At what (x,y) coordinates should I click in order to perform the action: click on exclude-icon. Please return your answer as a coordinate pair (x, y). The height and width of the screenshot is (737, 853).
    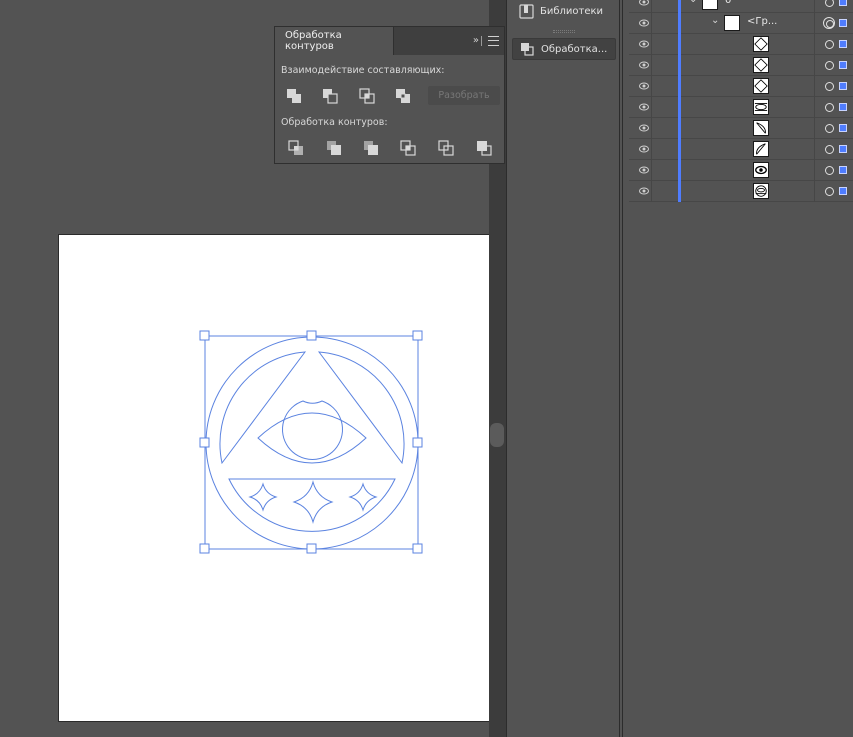
    Looking at the image, I should click on (403, 96).